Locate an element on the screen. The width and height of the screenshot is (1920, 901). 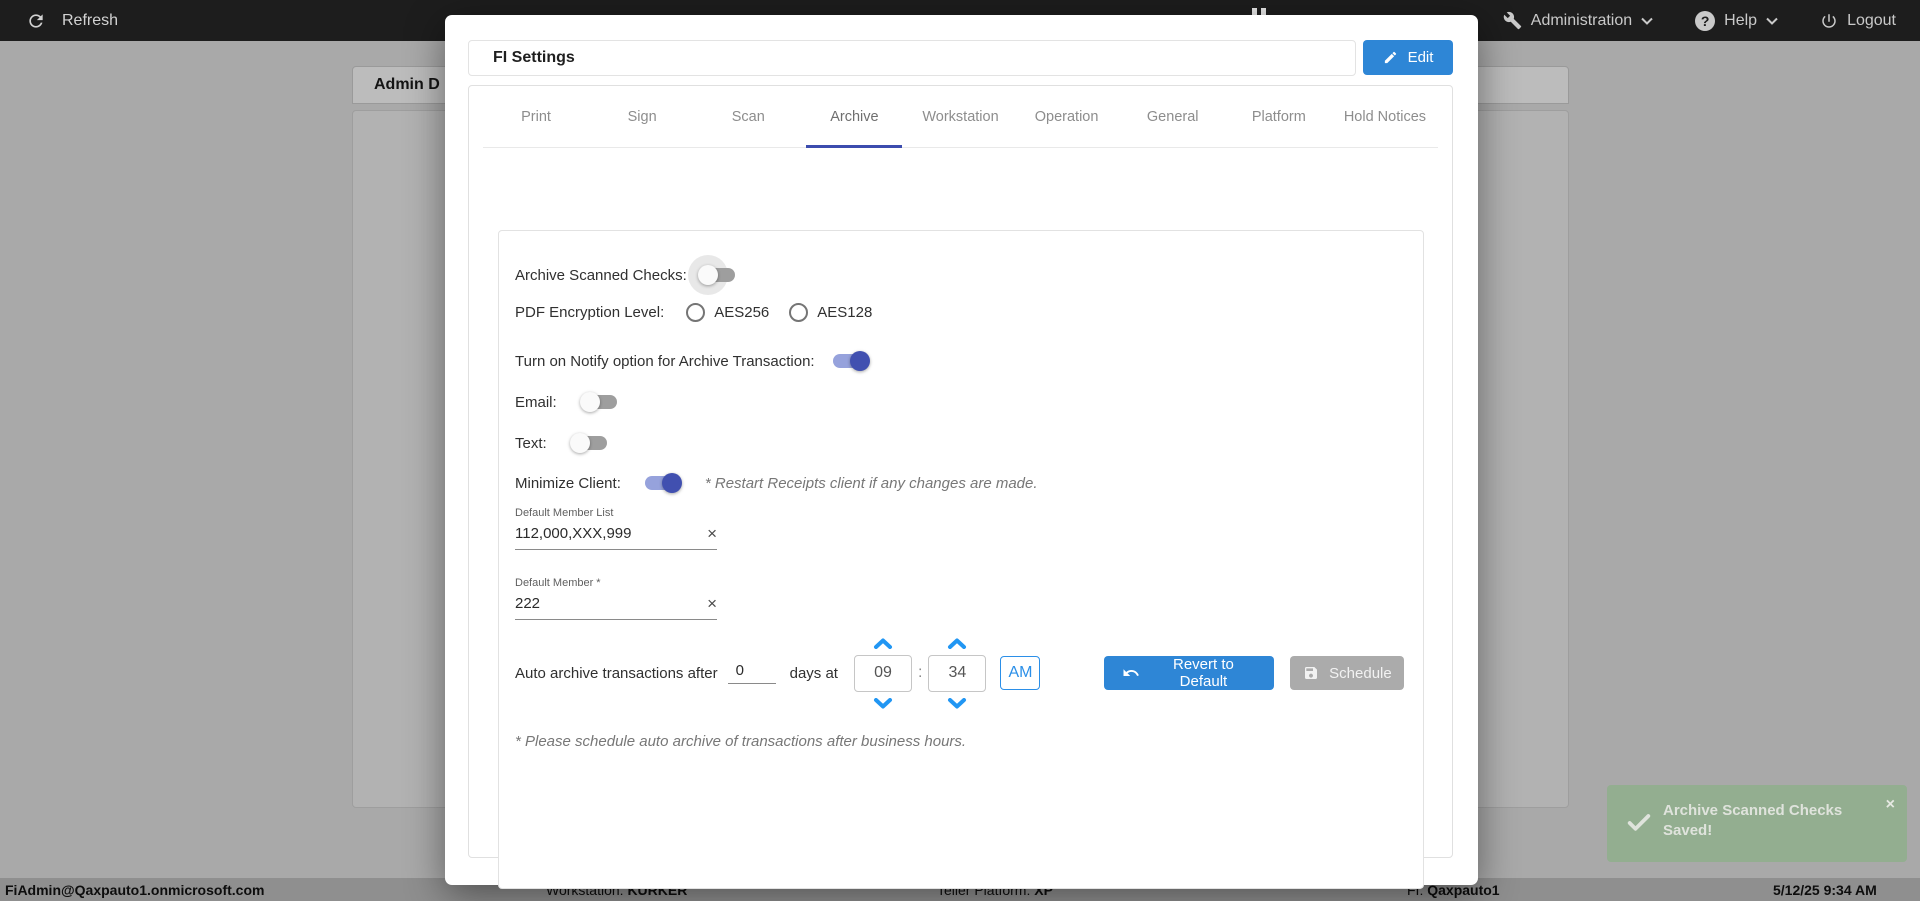
tab-scan: Scan is located at coordinates (748, 116).